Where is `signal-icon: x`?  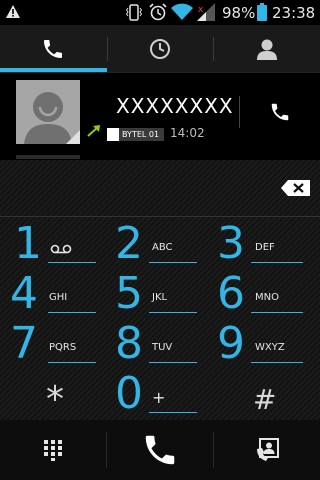 signal-icon: x is located at coordinates (206, 12).